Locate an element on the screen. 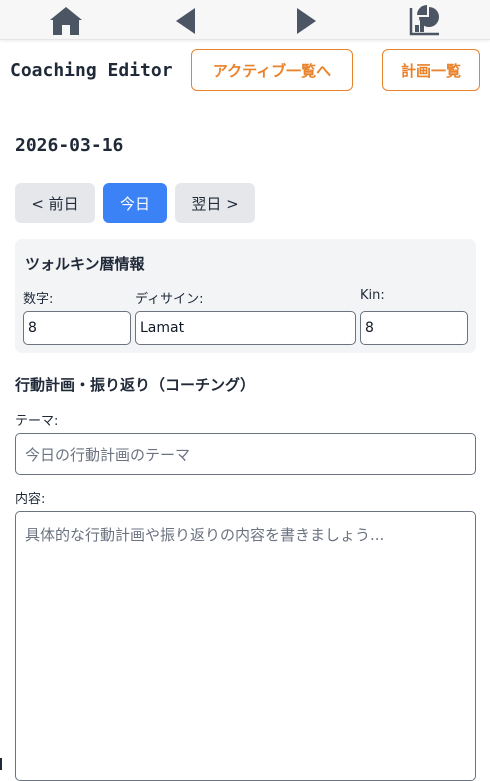  edge-marker is located at coordinates (1, 764).